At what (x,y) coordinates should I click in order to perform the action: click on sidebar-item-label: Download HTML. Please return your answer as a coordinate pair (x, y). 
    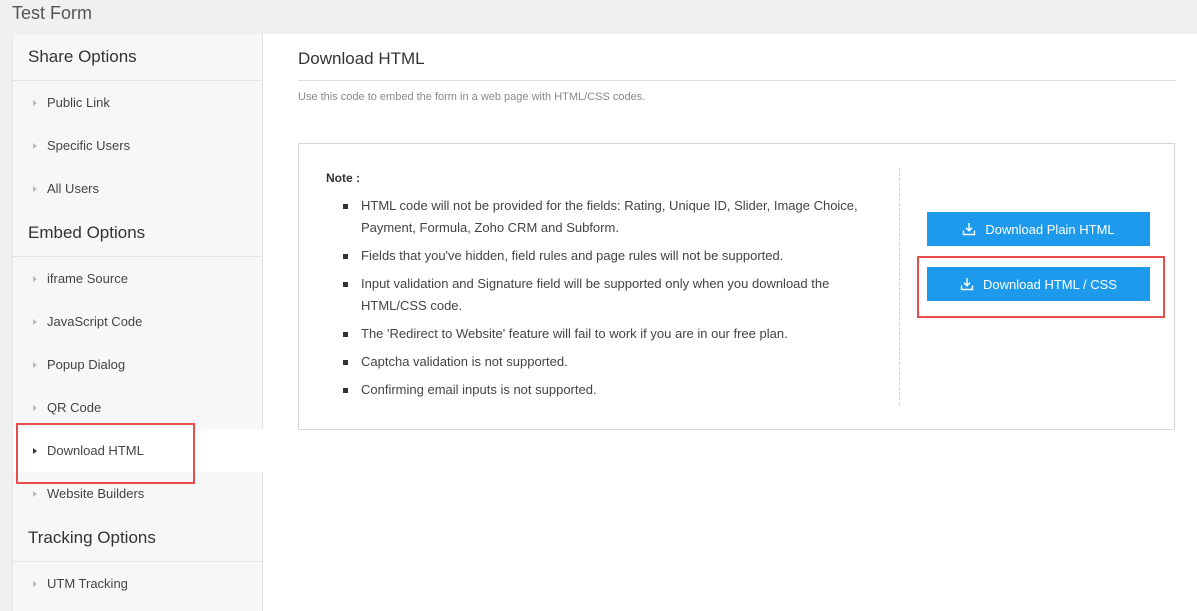
    Looking at the image, I should click on (95, 450).